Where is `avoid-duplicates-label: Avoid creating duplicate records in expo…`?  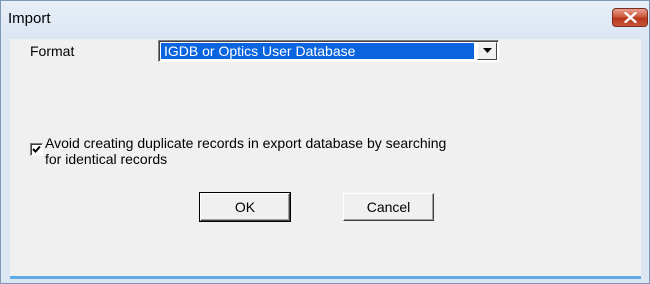
avoid-duplicates-label: Avoid creating duplicate records in expo… is located at coordinates (295, 151).